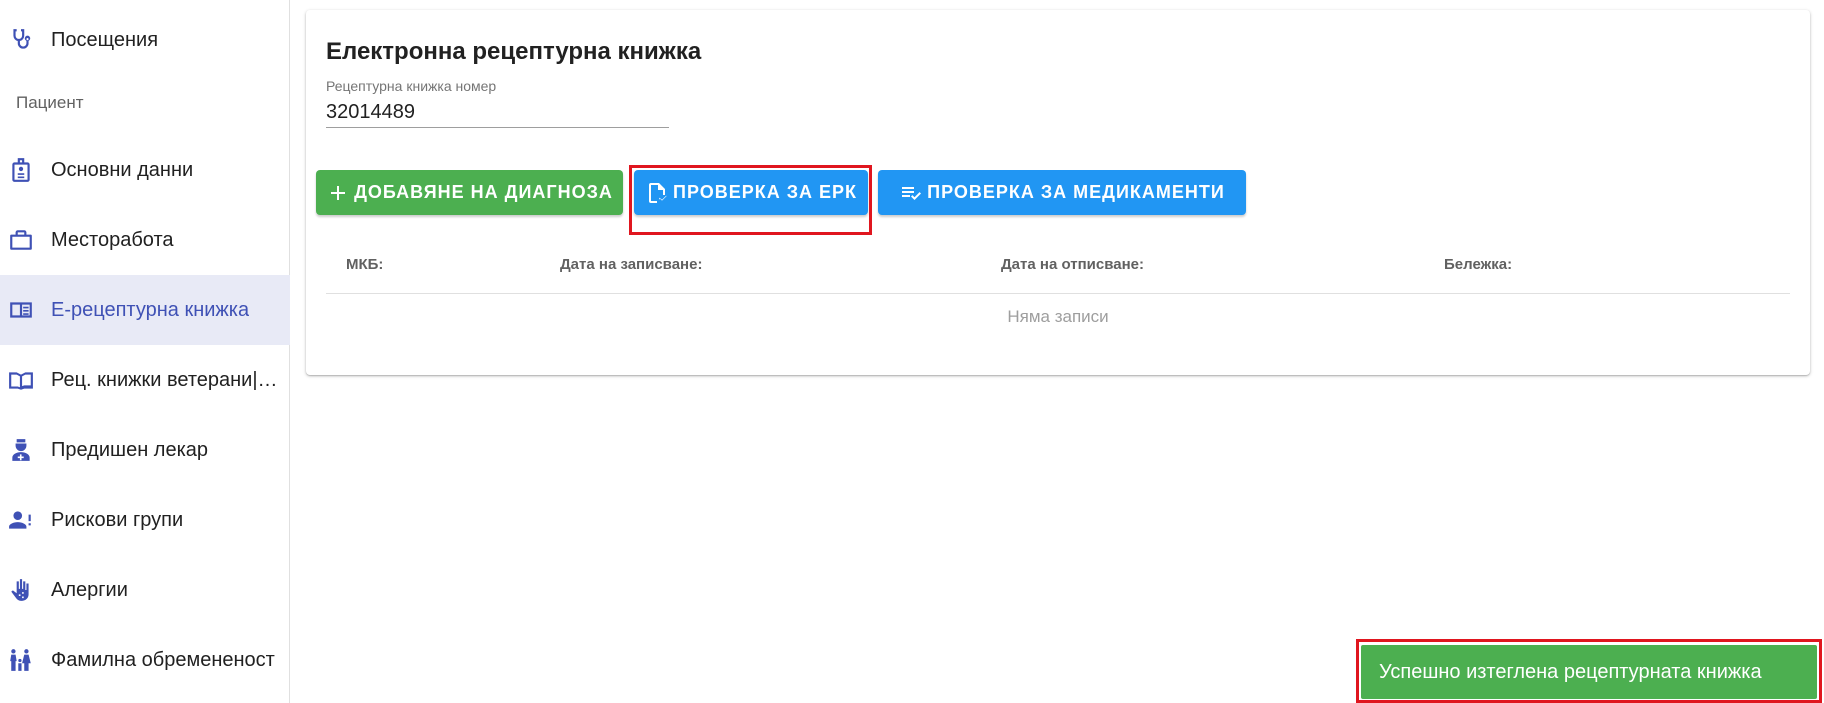 The height and width of the screenshot is (703, 1824). I want to click on sidebar-item-risk-groups: Рискови групи, so click(145, 520).